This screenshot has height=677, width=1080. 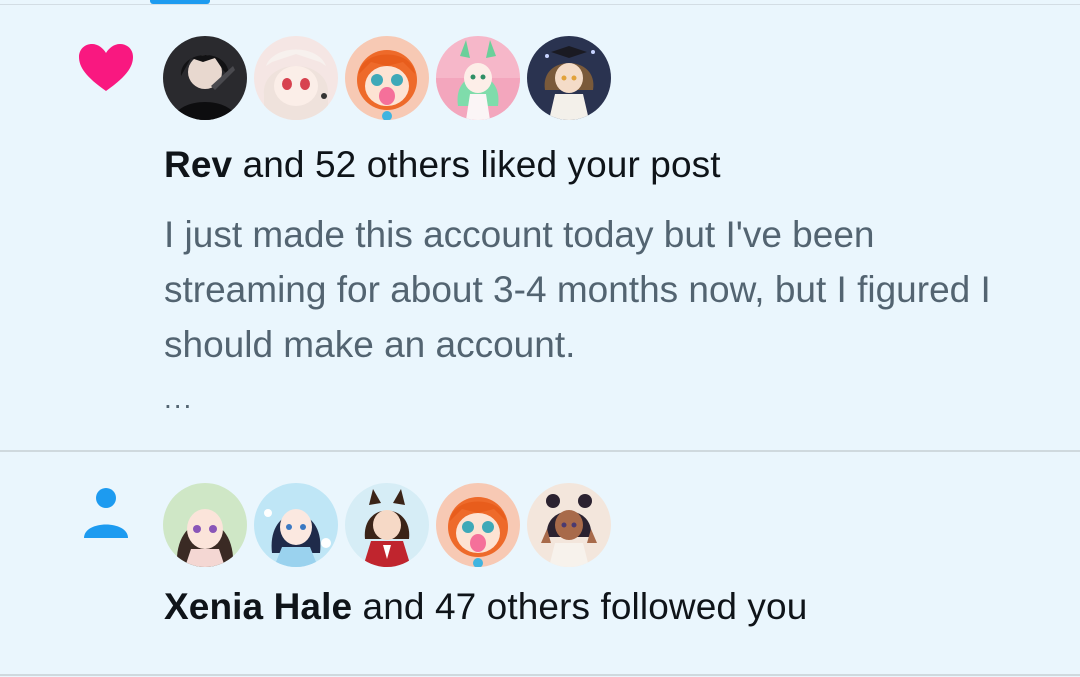 I want to click on notification-headline: Xenia Hale and 47 others followed you, so click(x=485, y=607).